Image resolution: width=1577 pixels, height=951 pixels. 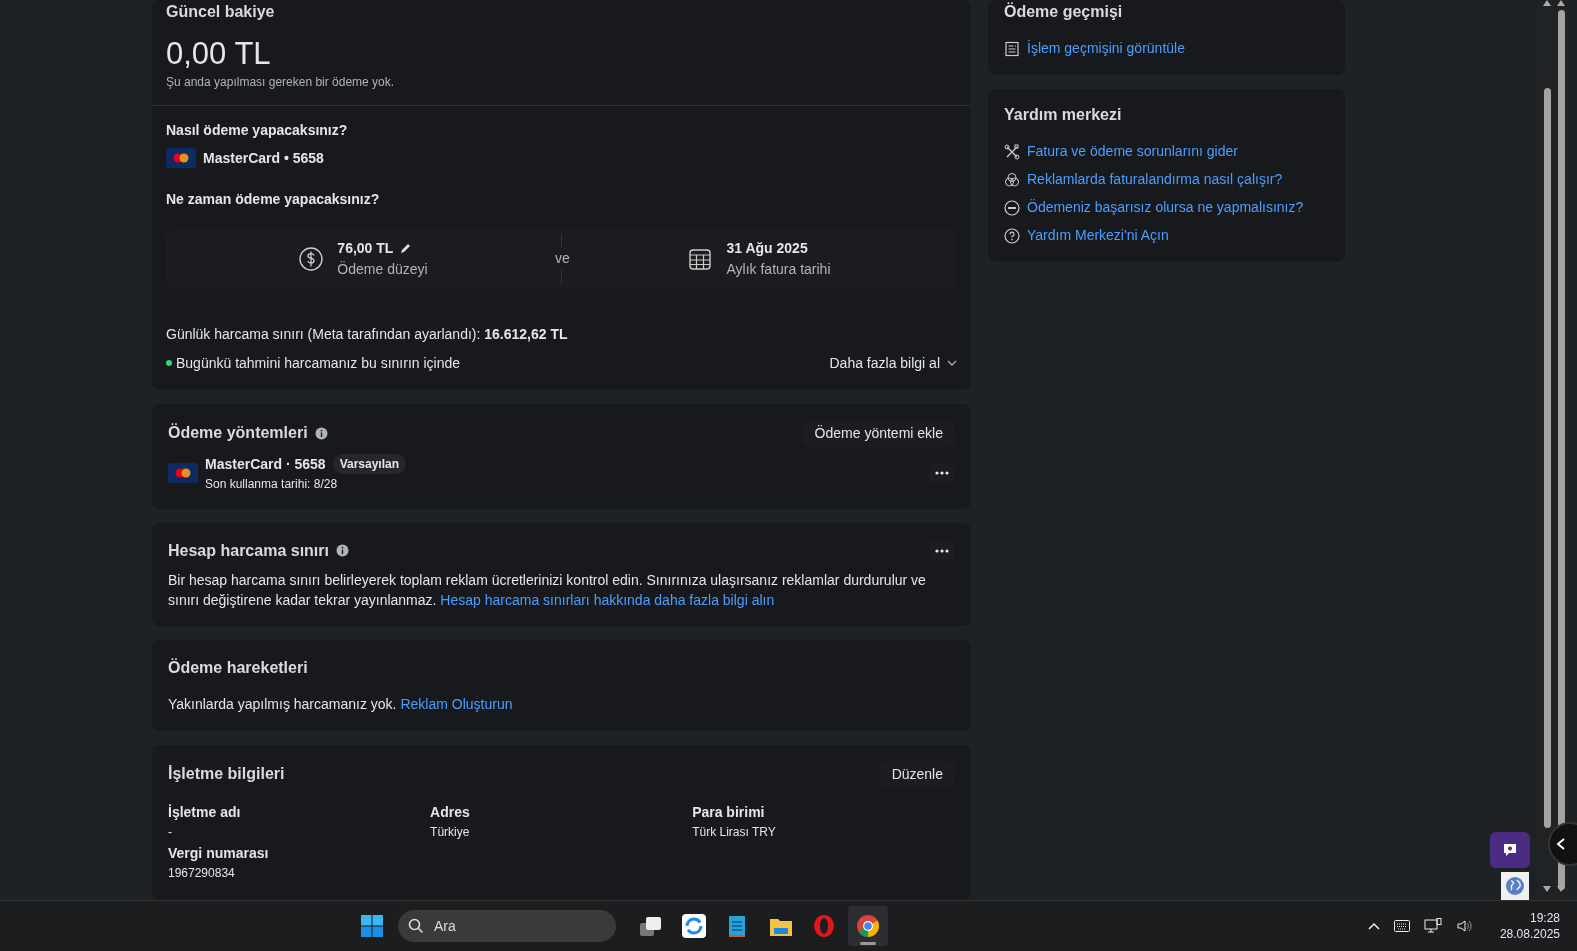 I want to click on value-text: 31 Ağu 2025, so click(x=767, y=248).